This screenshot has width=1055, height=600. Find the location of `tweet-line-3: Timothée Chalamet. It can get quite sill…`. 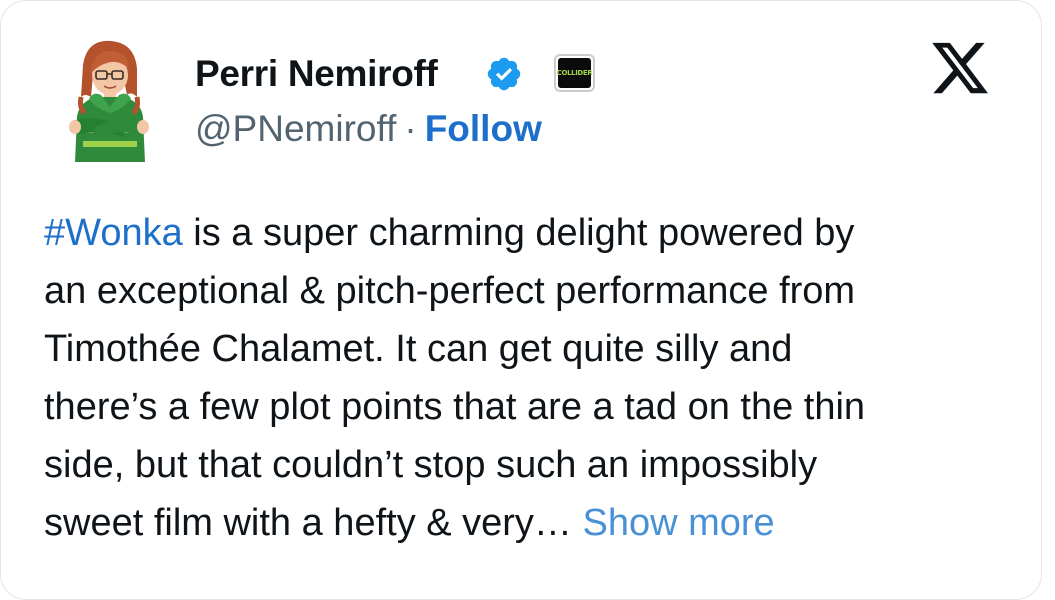

tweet-line-3: Timothée Chalamet. It can get quite sill… is located at coordinates (418, 349).